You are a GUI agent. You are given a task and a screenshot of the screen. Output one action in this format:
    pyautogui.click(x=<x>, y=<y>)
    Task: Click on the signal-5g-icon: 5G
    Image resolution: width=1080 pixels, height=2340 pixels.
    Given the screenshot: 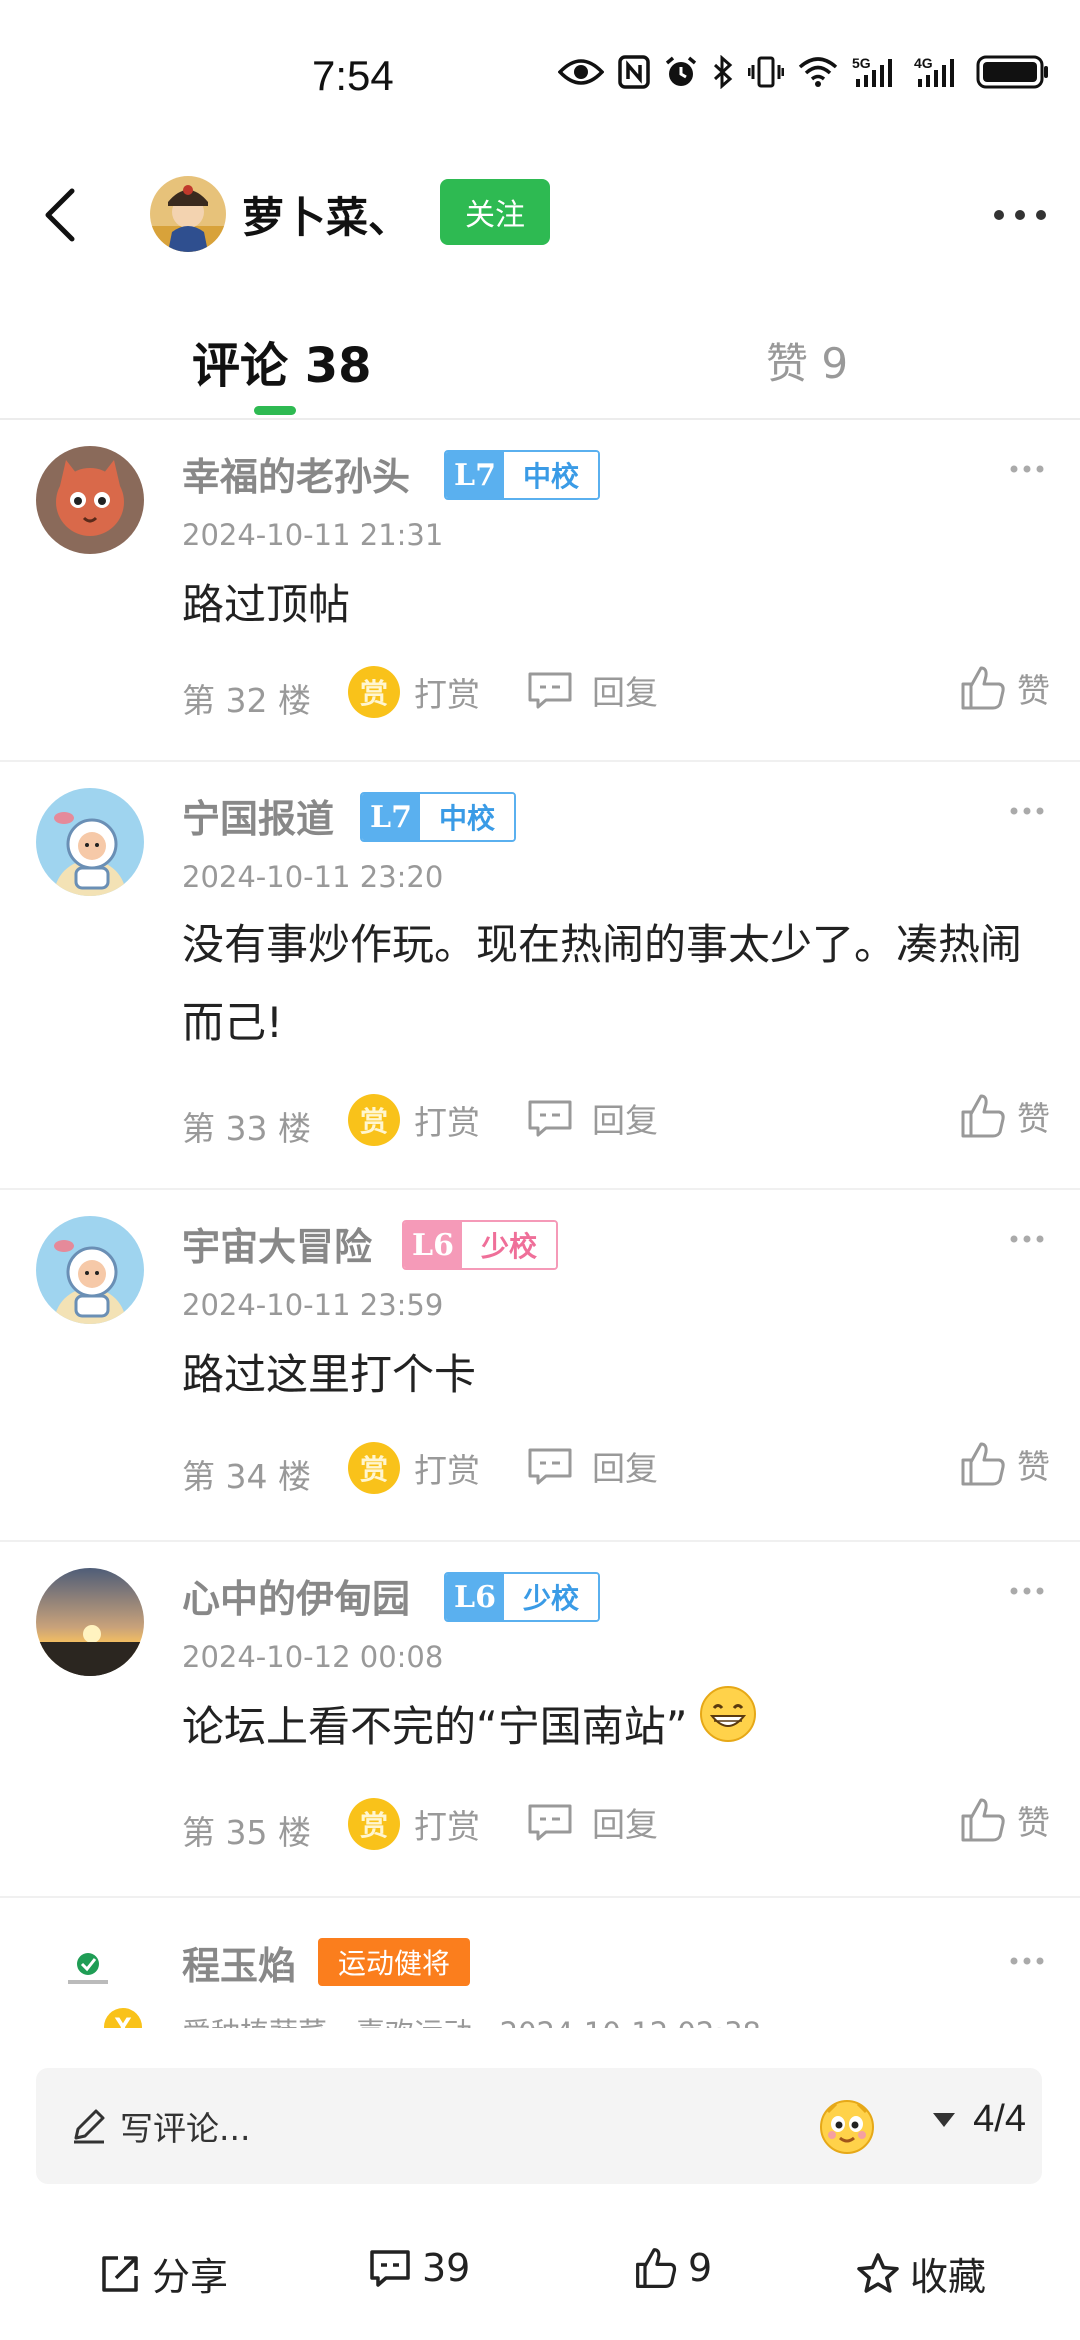 What is the action you would take?
    pyautogui.click(x=876, y=72)
    